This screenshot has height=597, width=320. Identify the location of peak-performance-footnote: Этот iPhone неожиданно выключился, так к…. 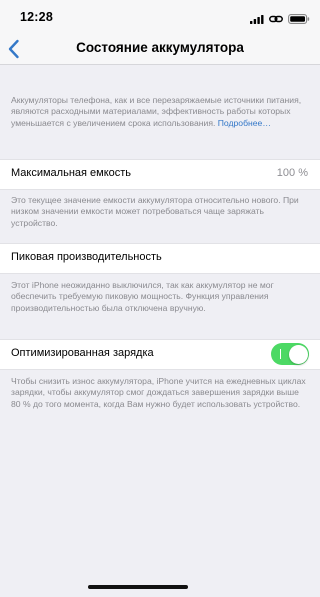
(142, 296).